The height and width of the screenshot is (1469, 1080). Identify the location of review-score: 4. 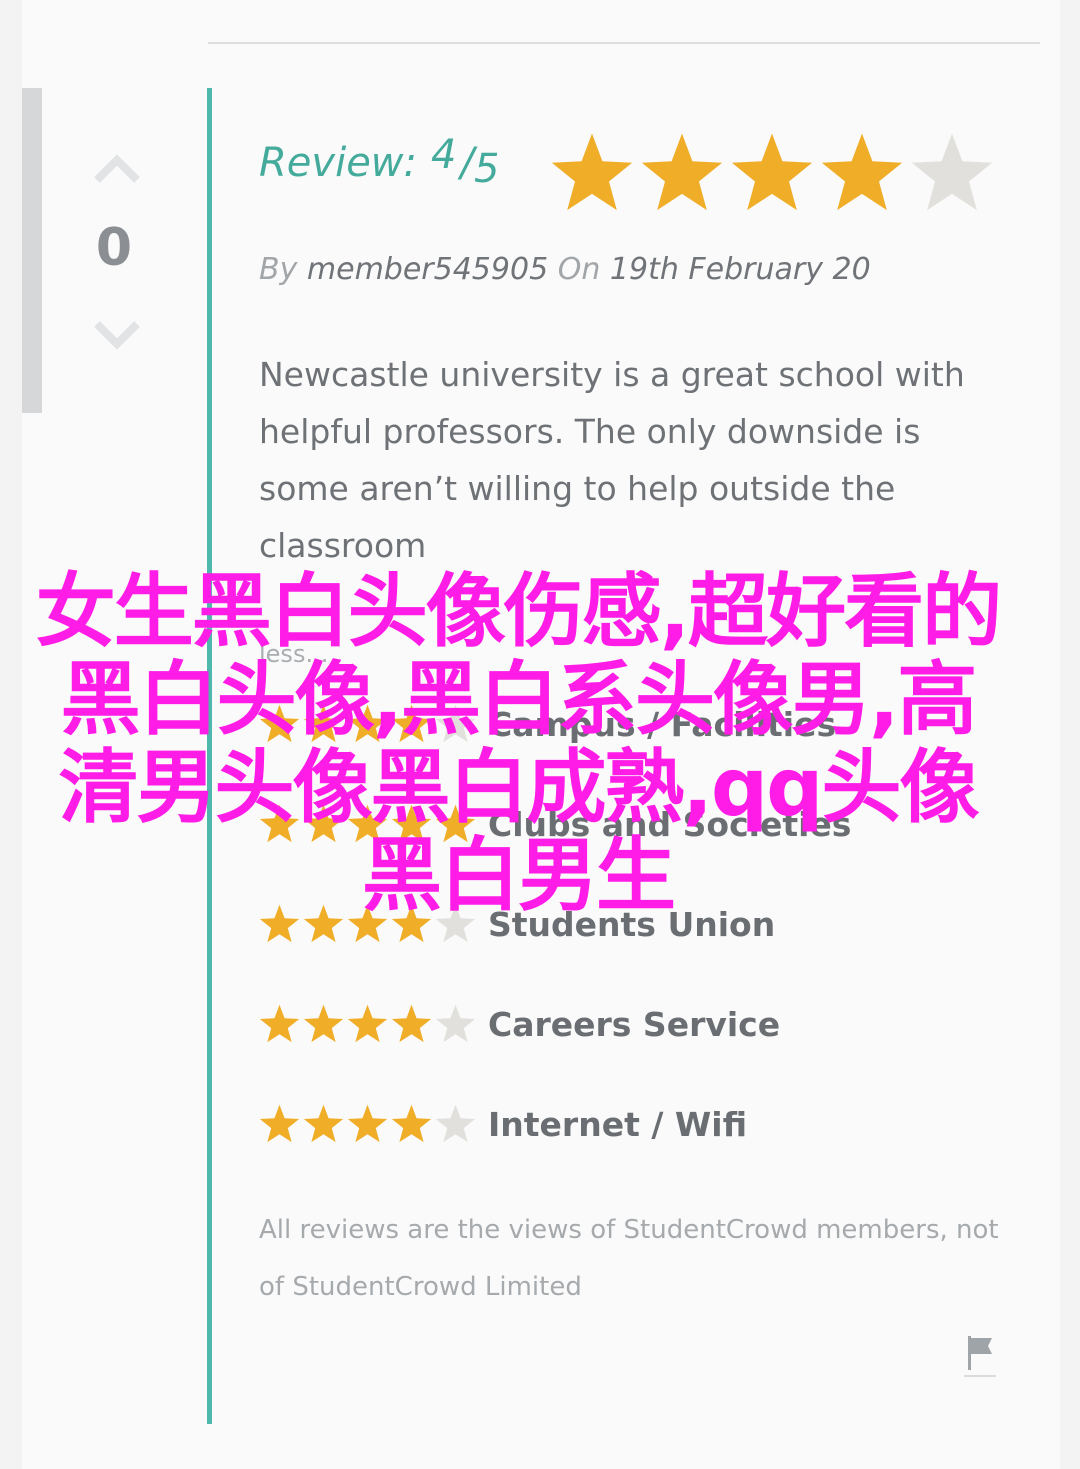
(444, 155).